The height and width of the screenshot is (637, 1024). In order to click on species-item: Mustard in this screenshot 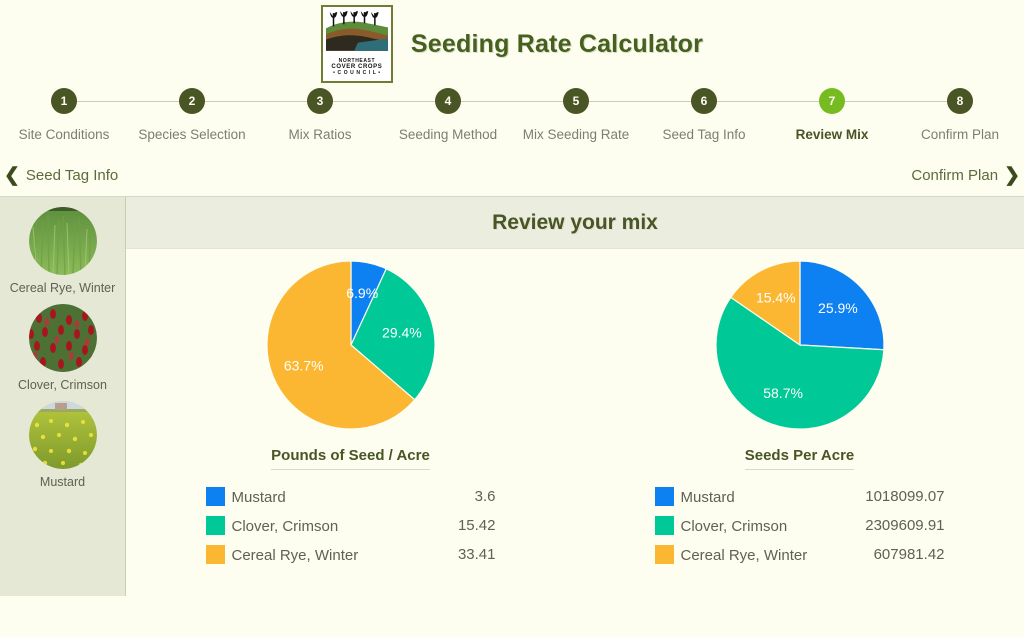, I will do `click(62, 445)`.